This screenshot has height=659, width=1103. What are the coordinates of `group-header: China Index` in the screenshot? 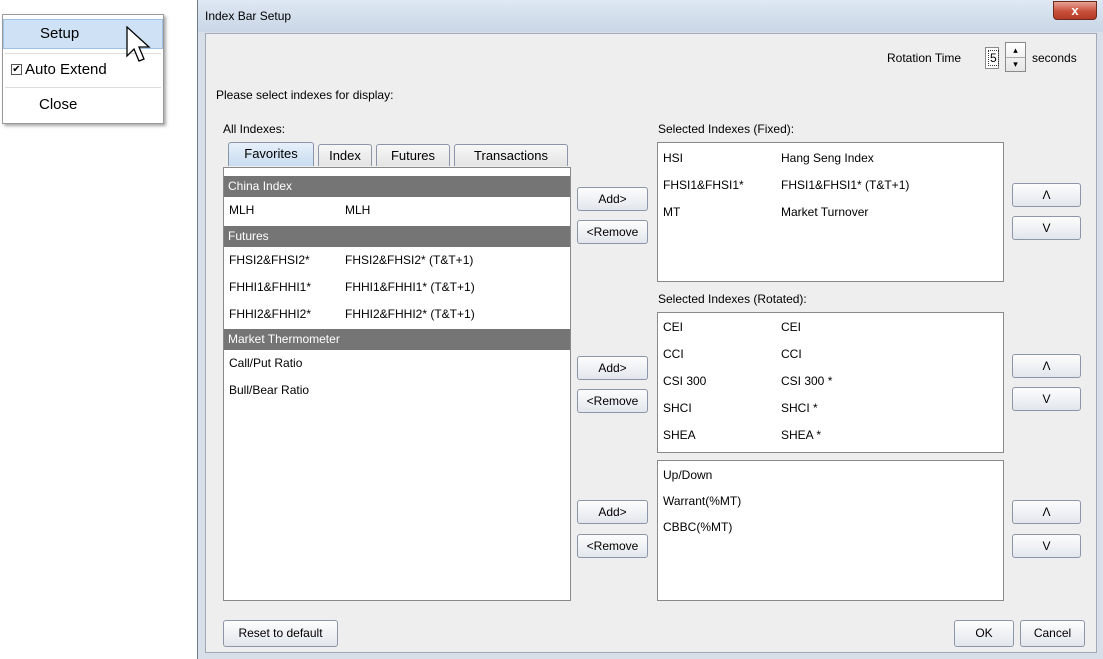 It's located at (397, 186).